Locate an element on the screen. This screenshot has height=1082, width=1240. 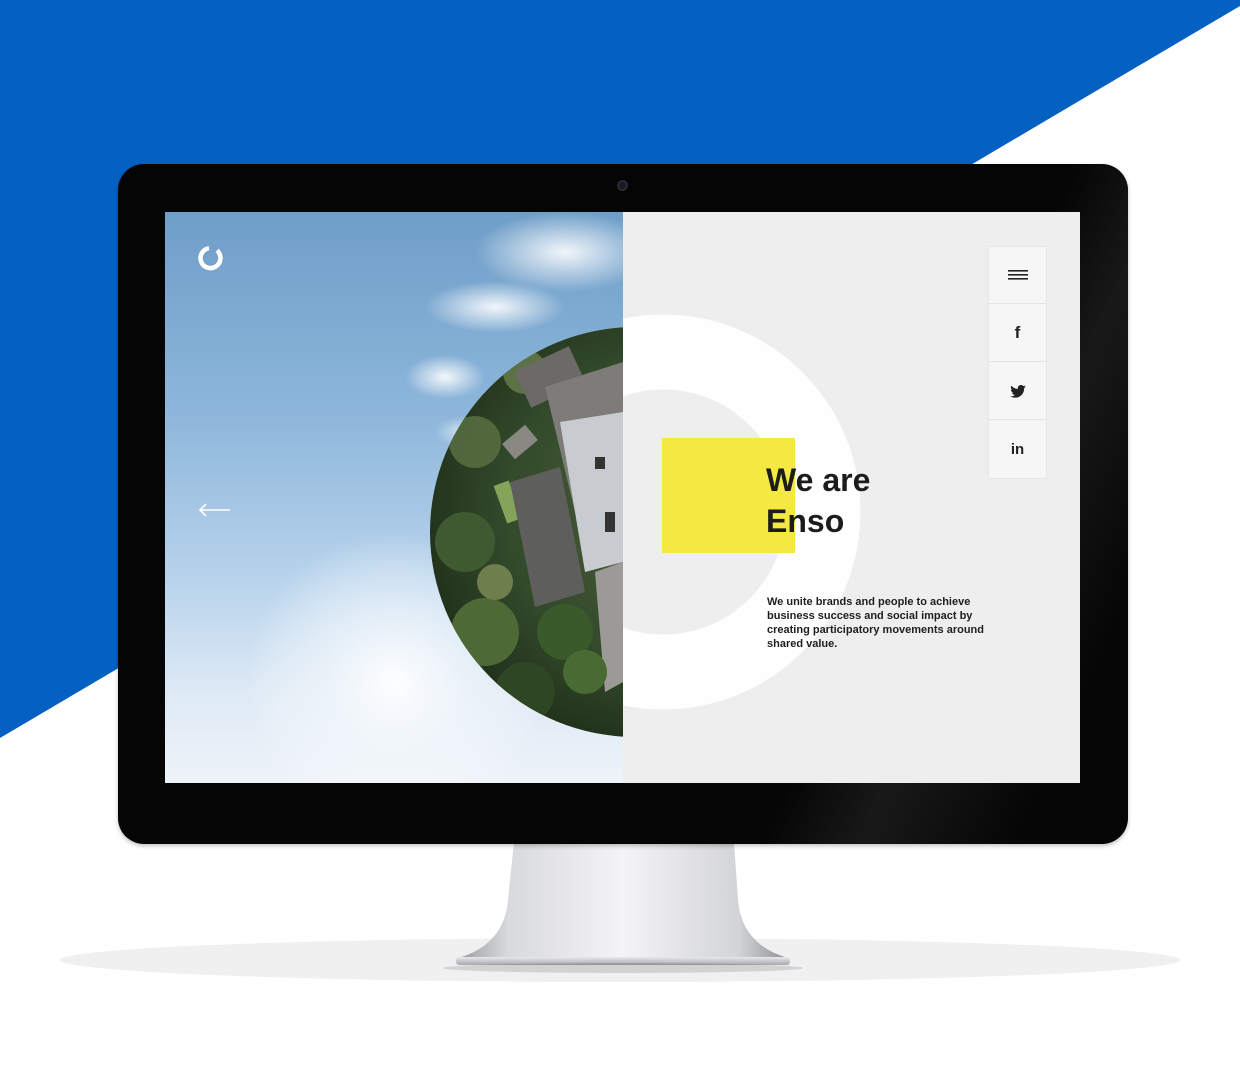
hamburger-menu-button is located at coordinates (1017, 275).